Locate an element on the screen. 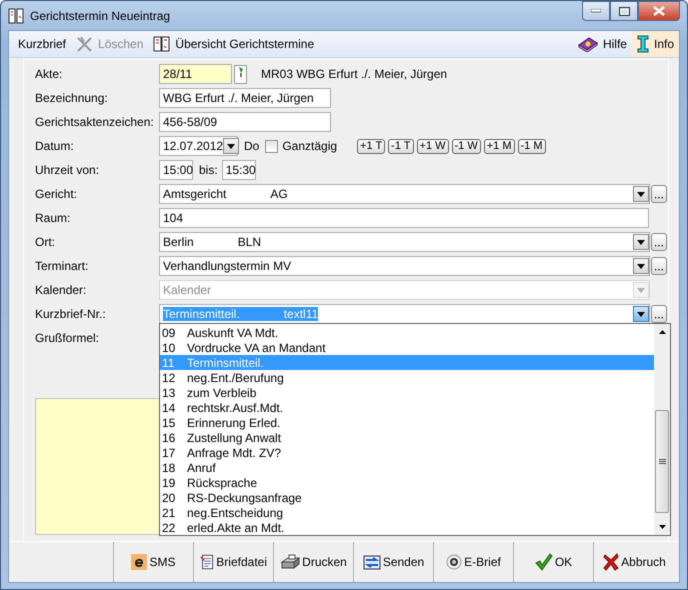 The width and height of the screenshot is (688, 590). field-label: Gerichtsaktenzeichen: is located at coordinates (95, 122).